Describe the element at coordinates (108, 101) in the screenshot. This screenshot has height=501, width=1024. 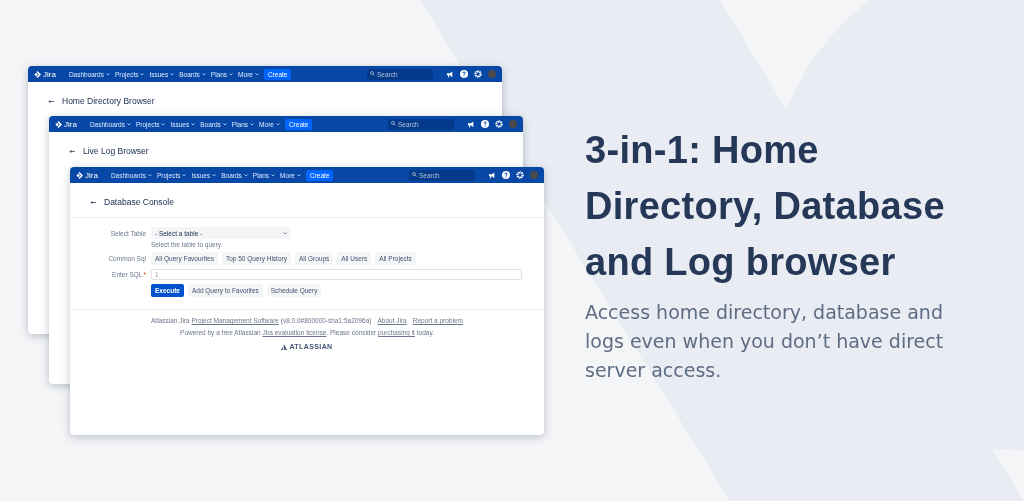
I see `page-title: Home Directory Browser` at that location.